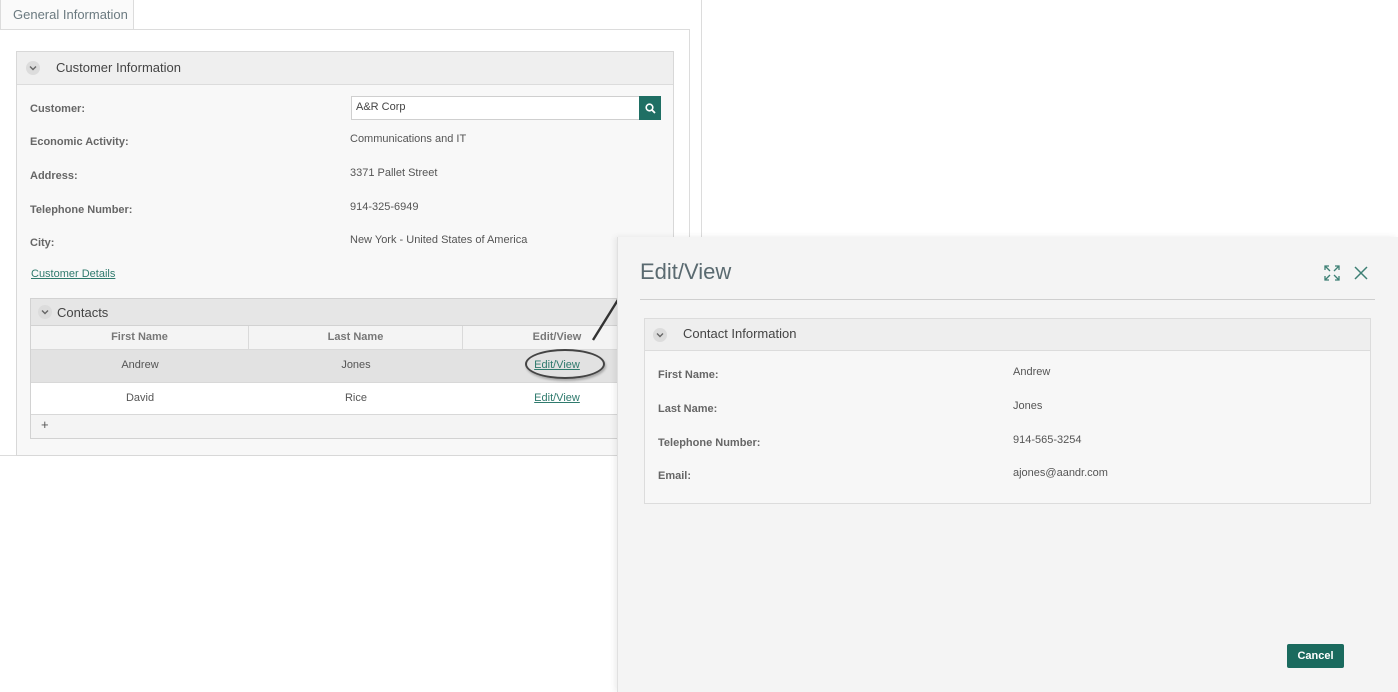  What do you see at coordinates (1315, 656) in the screenshot?
I see `cancel-button: Cancel` at bounding box center [1315, 656].